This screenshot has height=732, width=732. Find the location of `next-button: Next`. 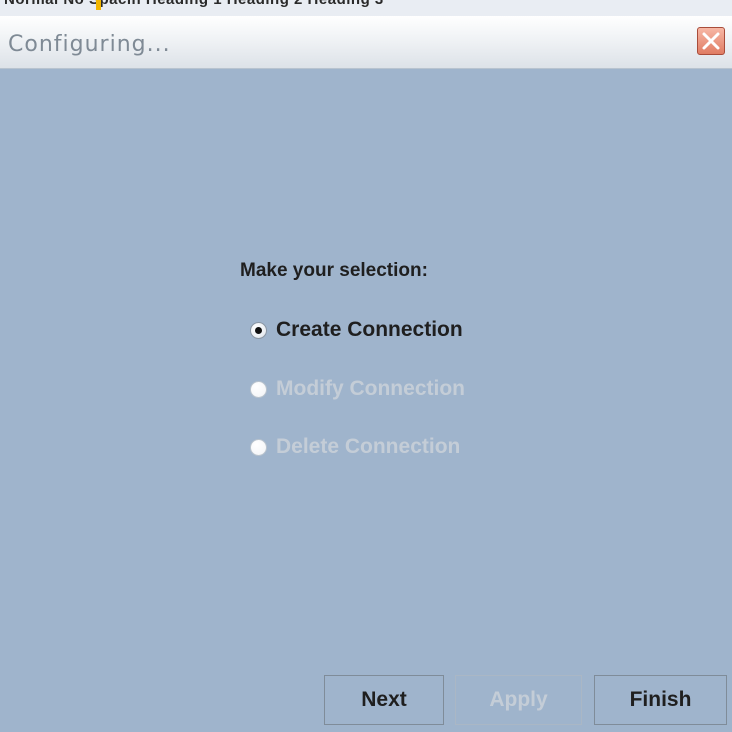

next-button: Next is located at coordinates (384, 700).